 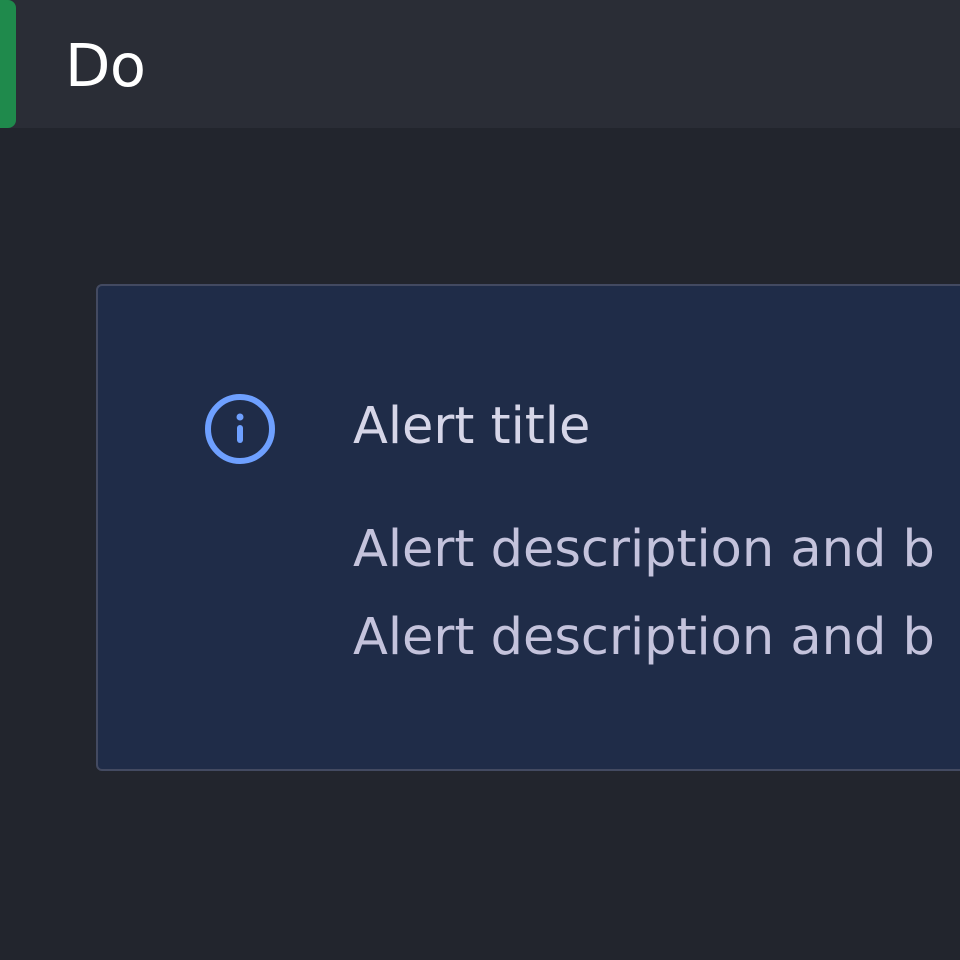 I want to click on info-circle-icon-svg, so click(x=240, y=429).